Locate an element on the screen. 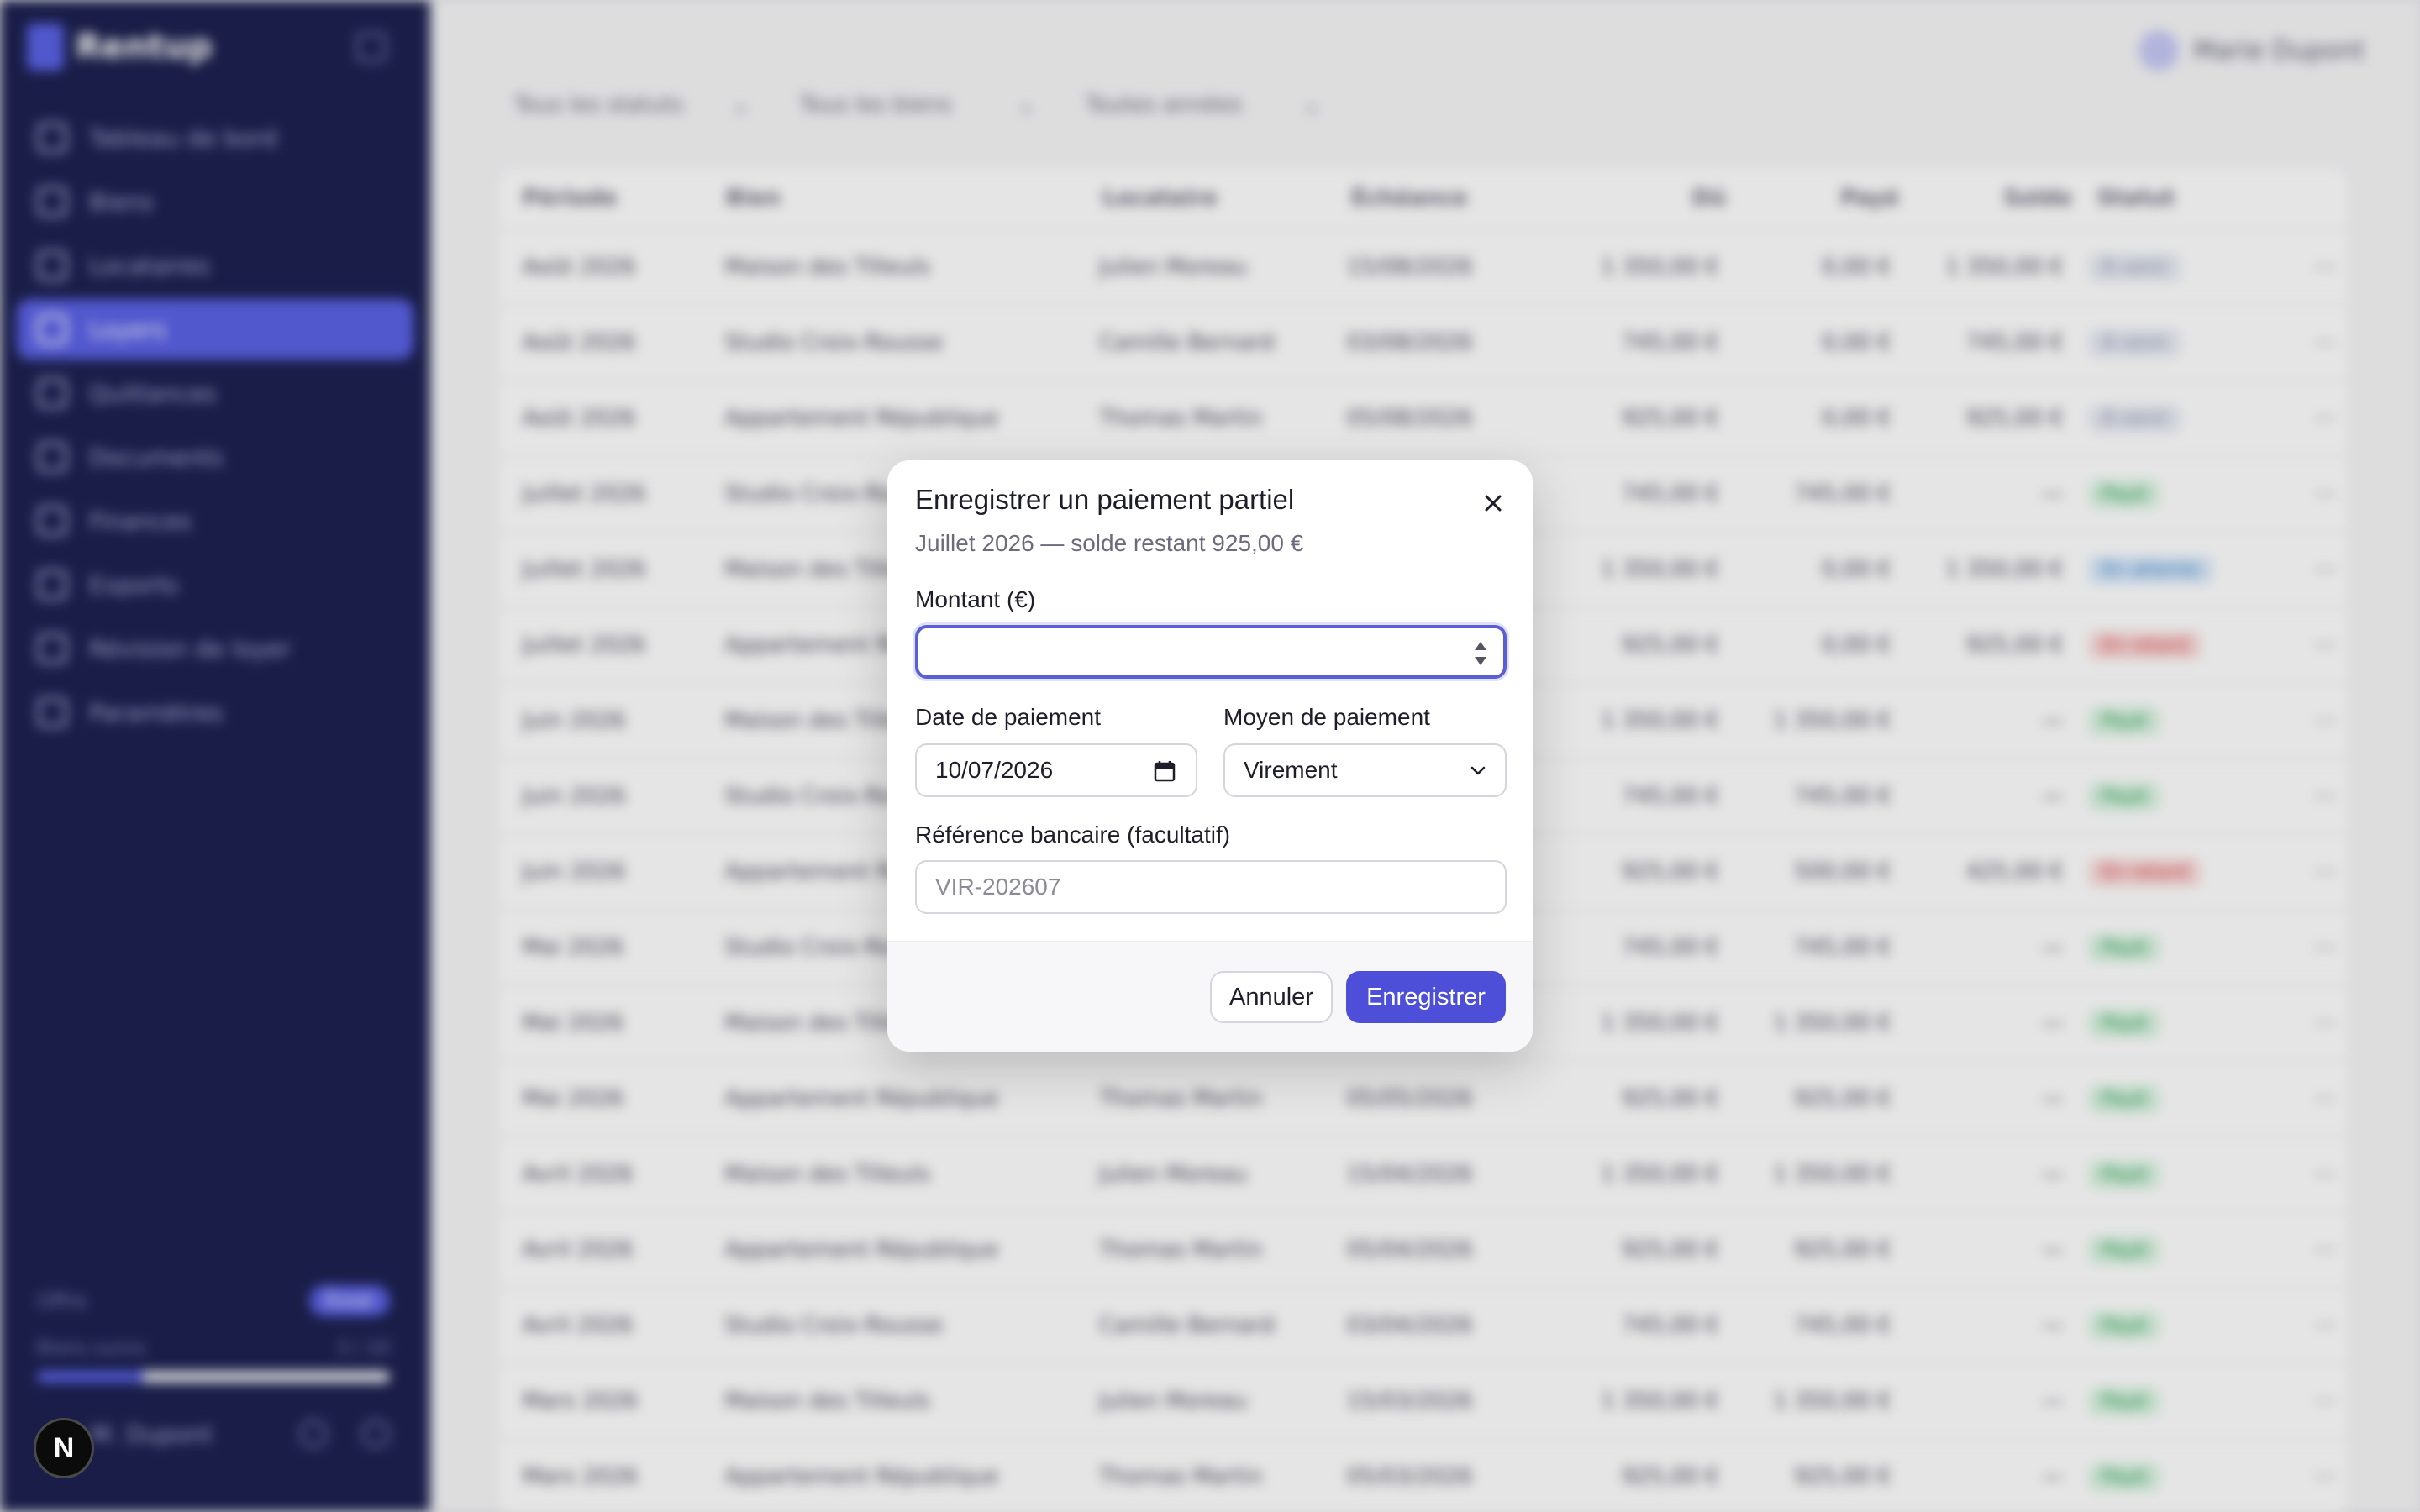  amount-input is located at coordinates (1210, 651).